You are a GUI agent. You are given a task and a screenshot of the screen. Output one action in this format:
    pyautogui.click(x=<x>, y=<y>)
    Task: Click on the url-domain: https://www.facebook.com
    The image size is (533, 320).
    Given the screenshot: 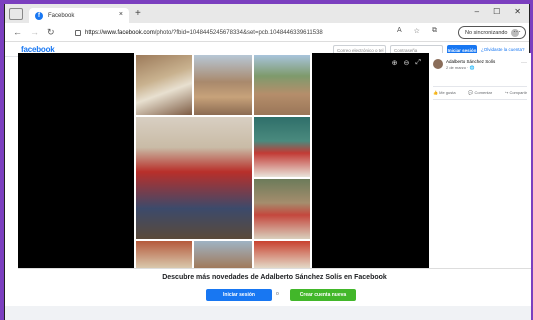 What is the action you would take?
    pyautogui.click(x=120, y=32)
    